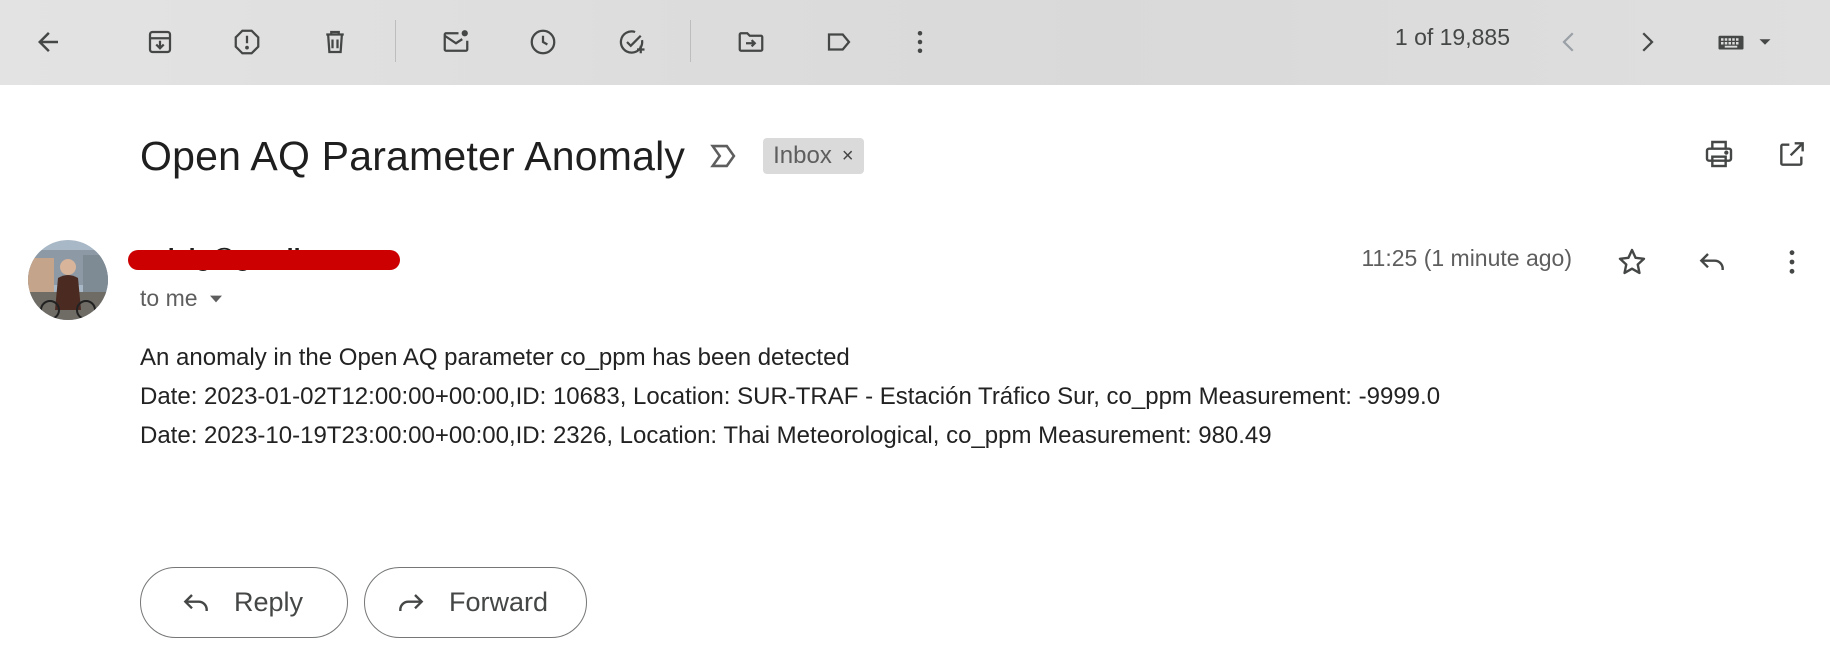 This screenshot has height=660, width=1830. I want to click on redaction-mark, so click(264, 260).